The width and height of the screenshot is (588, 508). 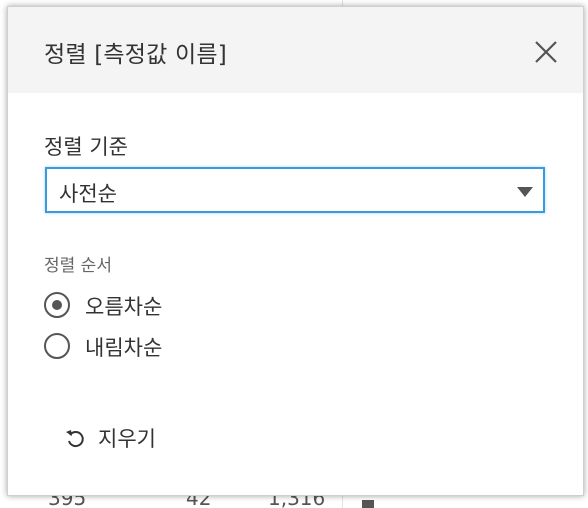 I want to click on background-cell: 1,316, so click(x=297, y=501).